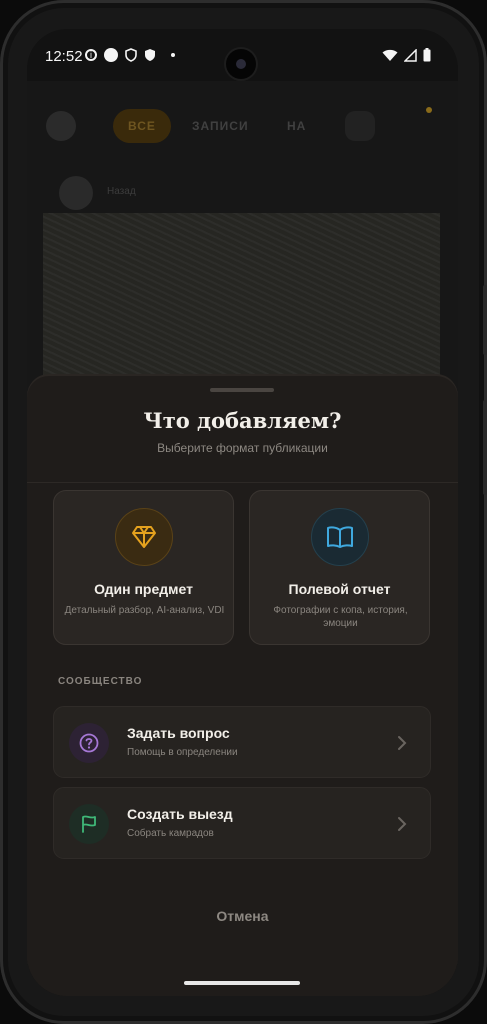 This screenshot has width=487, height=1024. Describe the element at coordinates (89, 824) in the screenshot. I see `flag-icon` at that location.